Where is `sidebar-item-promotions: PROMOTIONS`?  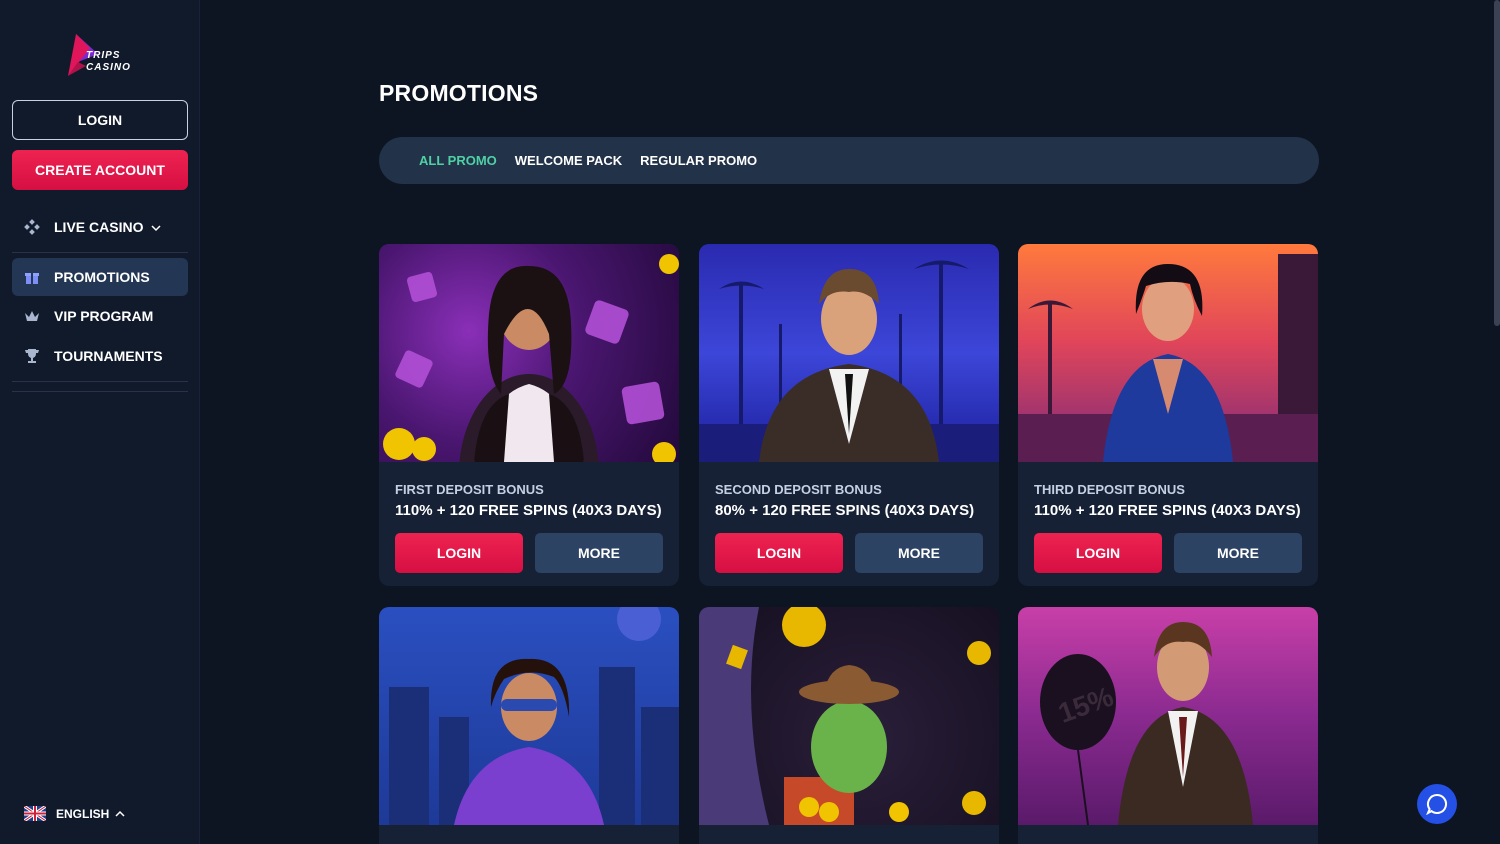
sidebar-item-promotions: PROMOTIONS is located at coordinates (100, 277).